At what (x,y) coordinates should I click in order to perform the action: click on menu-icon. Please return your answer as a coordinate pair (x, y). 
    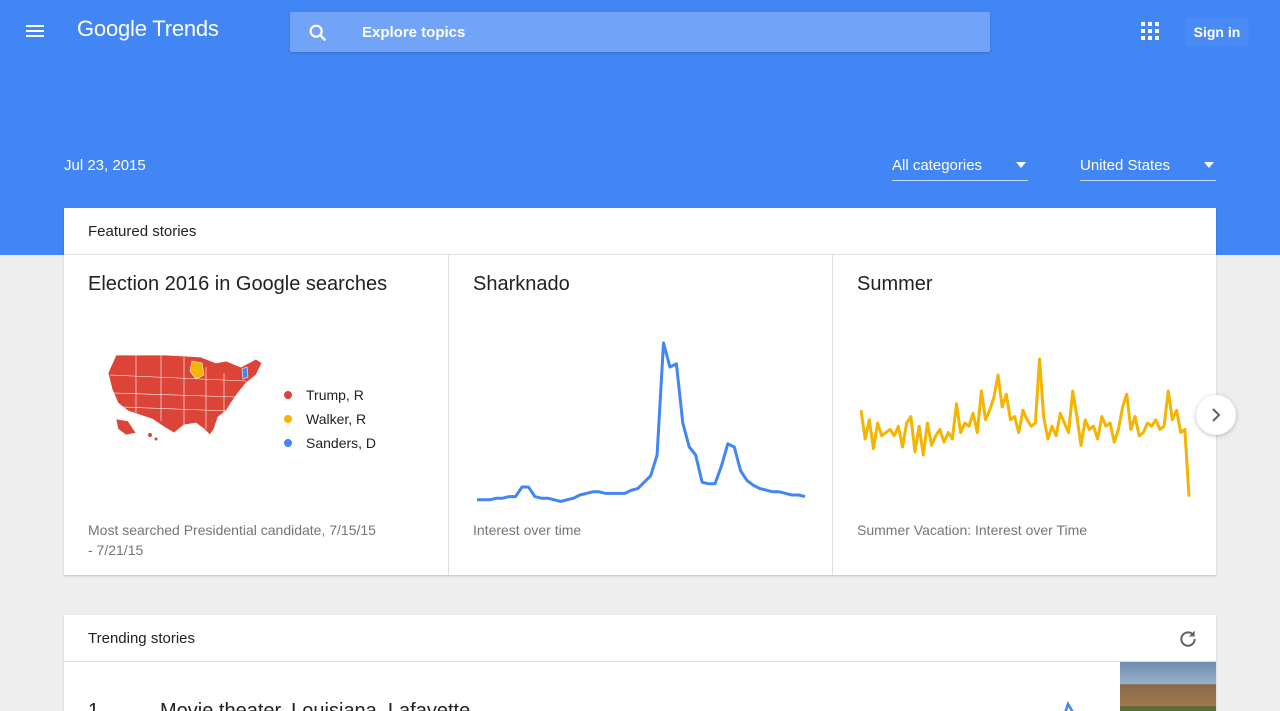
    Looking at the image, I should click on (35, 26).